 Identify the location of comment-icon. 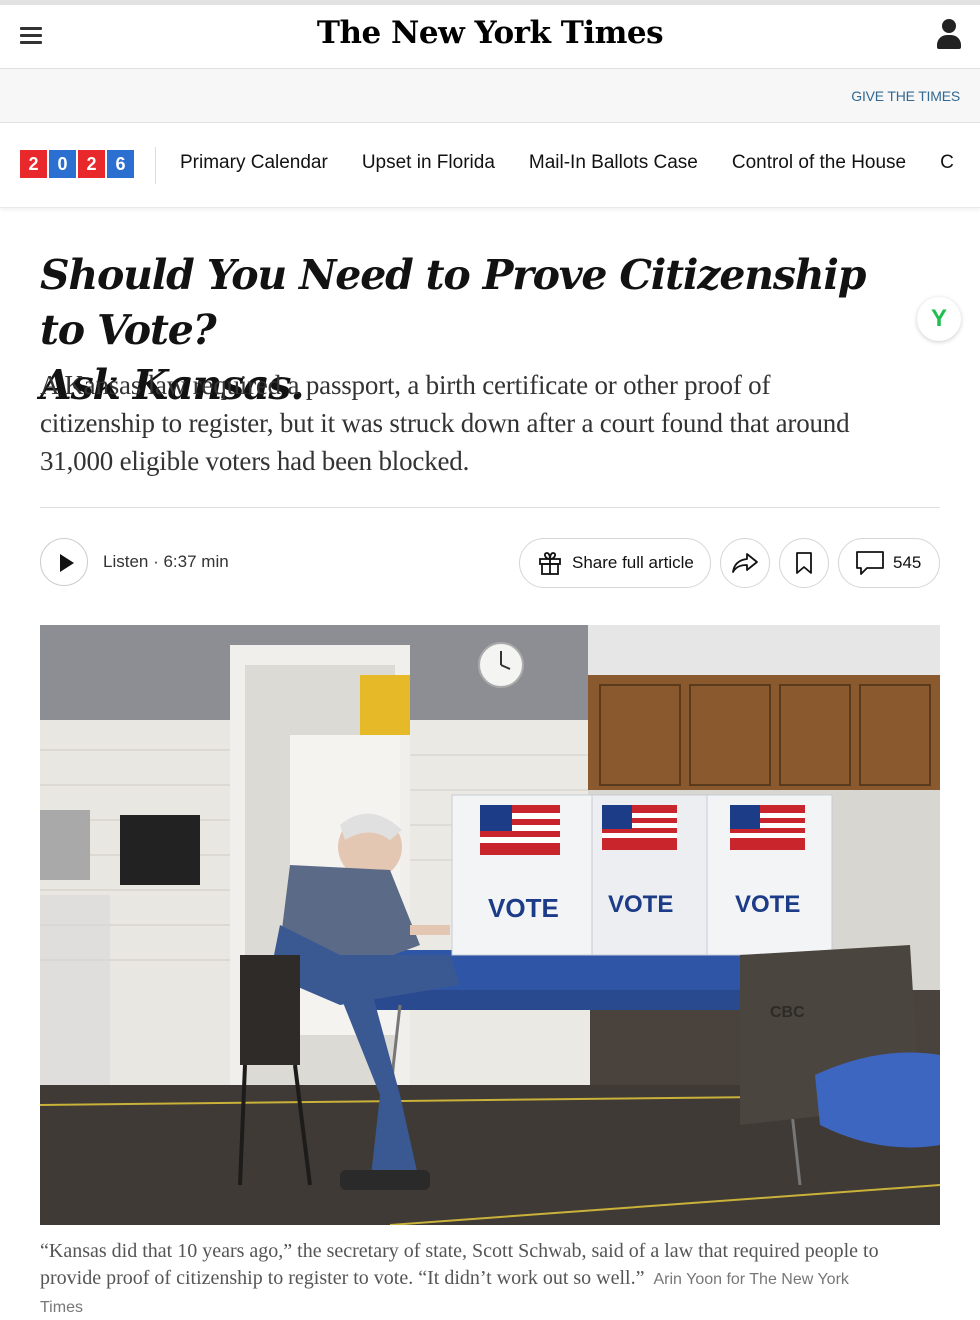
(870, 563).